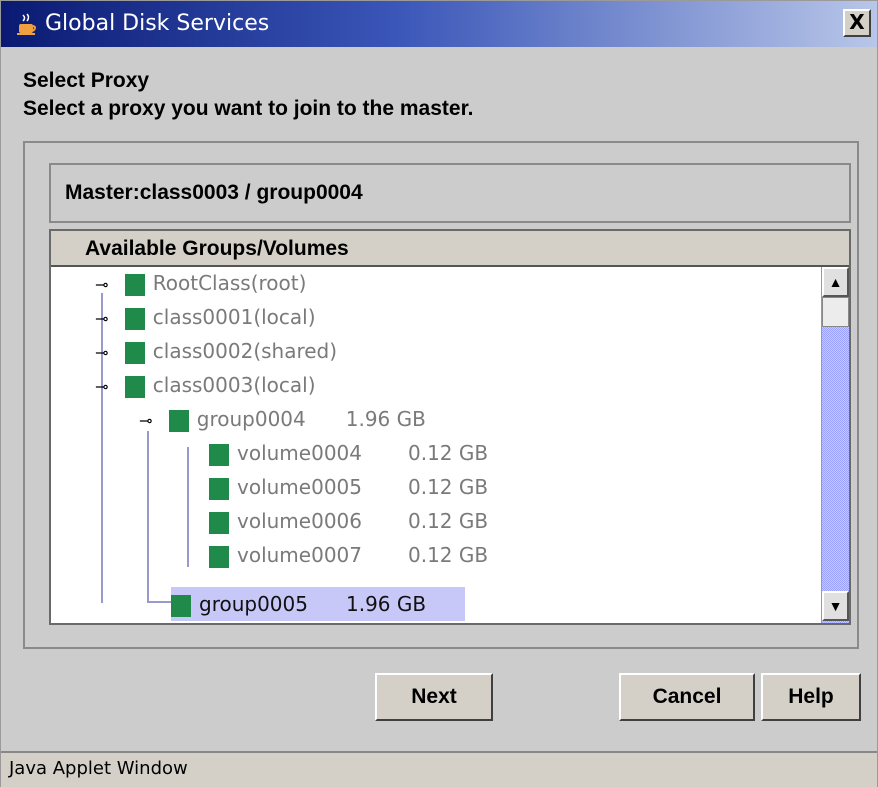 The height and width of the screenshot is (787, 878). What do you see at coordinates (434, 697) in the screenshot?
I see `next-button: Next` at bounding box center [434, 697].